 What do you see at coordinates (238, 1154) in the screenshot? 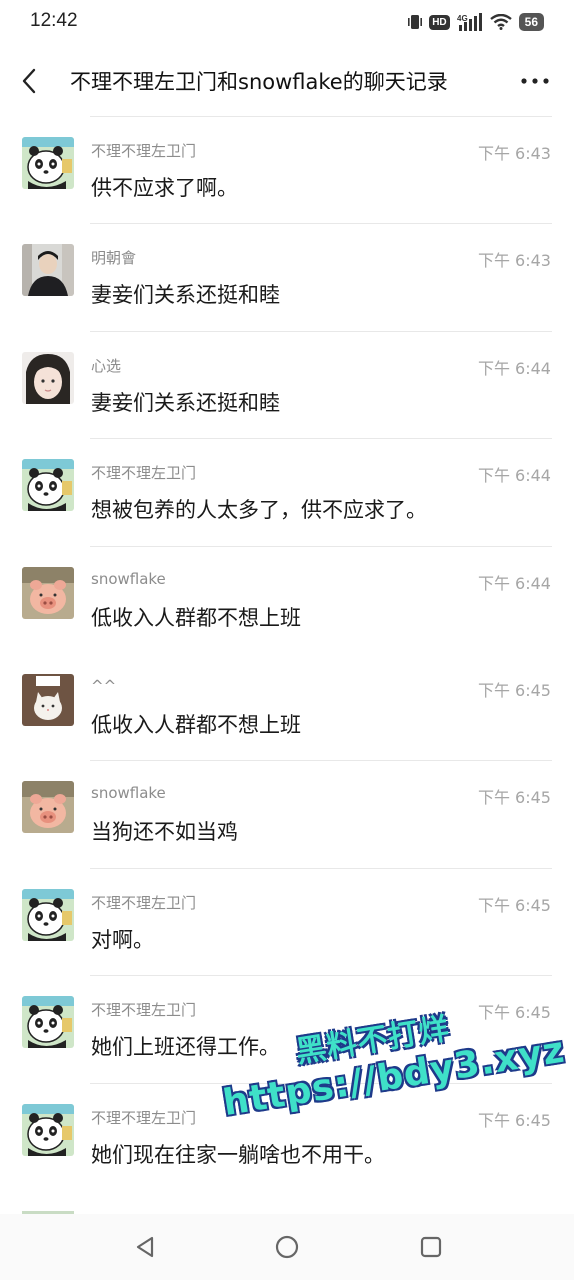
I see `message-text: 她们现在往家一躺啥也不用干。` at bounding box center [238, 1154].